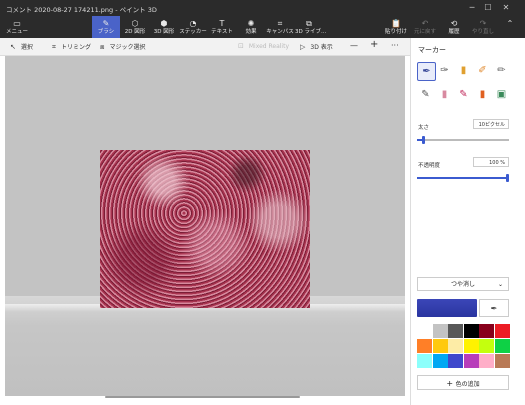 The image size is (525, 405). I want to click on brush-spray-can-icon: ▮, so click(482, 94).